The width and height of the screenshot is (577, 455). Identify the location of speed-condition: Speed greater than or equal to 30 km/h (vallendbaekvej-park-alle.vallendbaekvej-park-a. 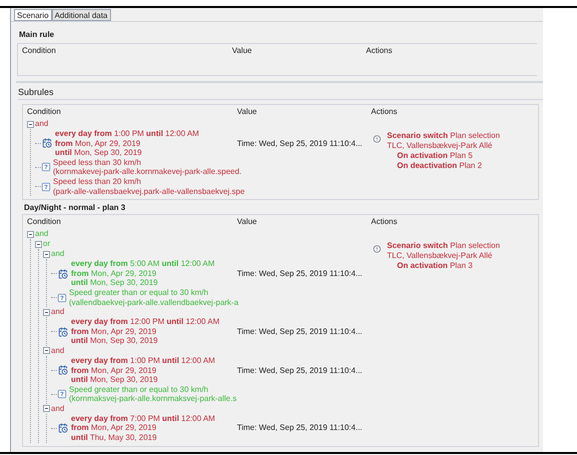
(153, 298).